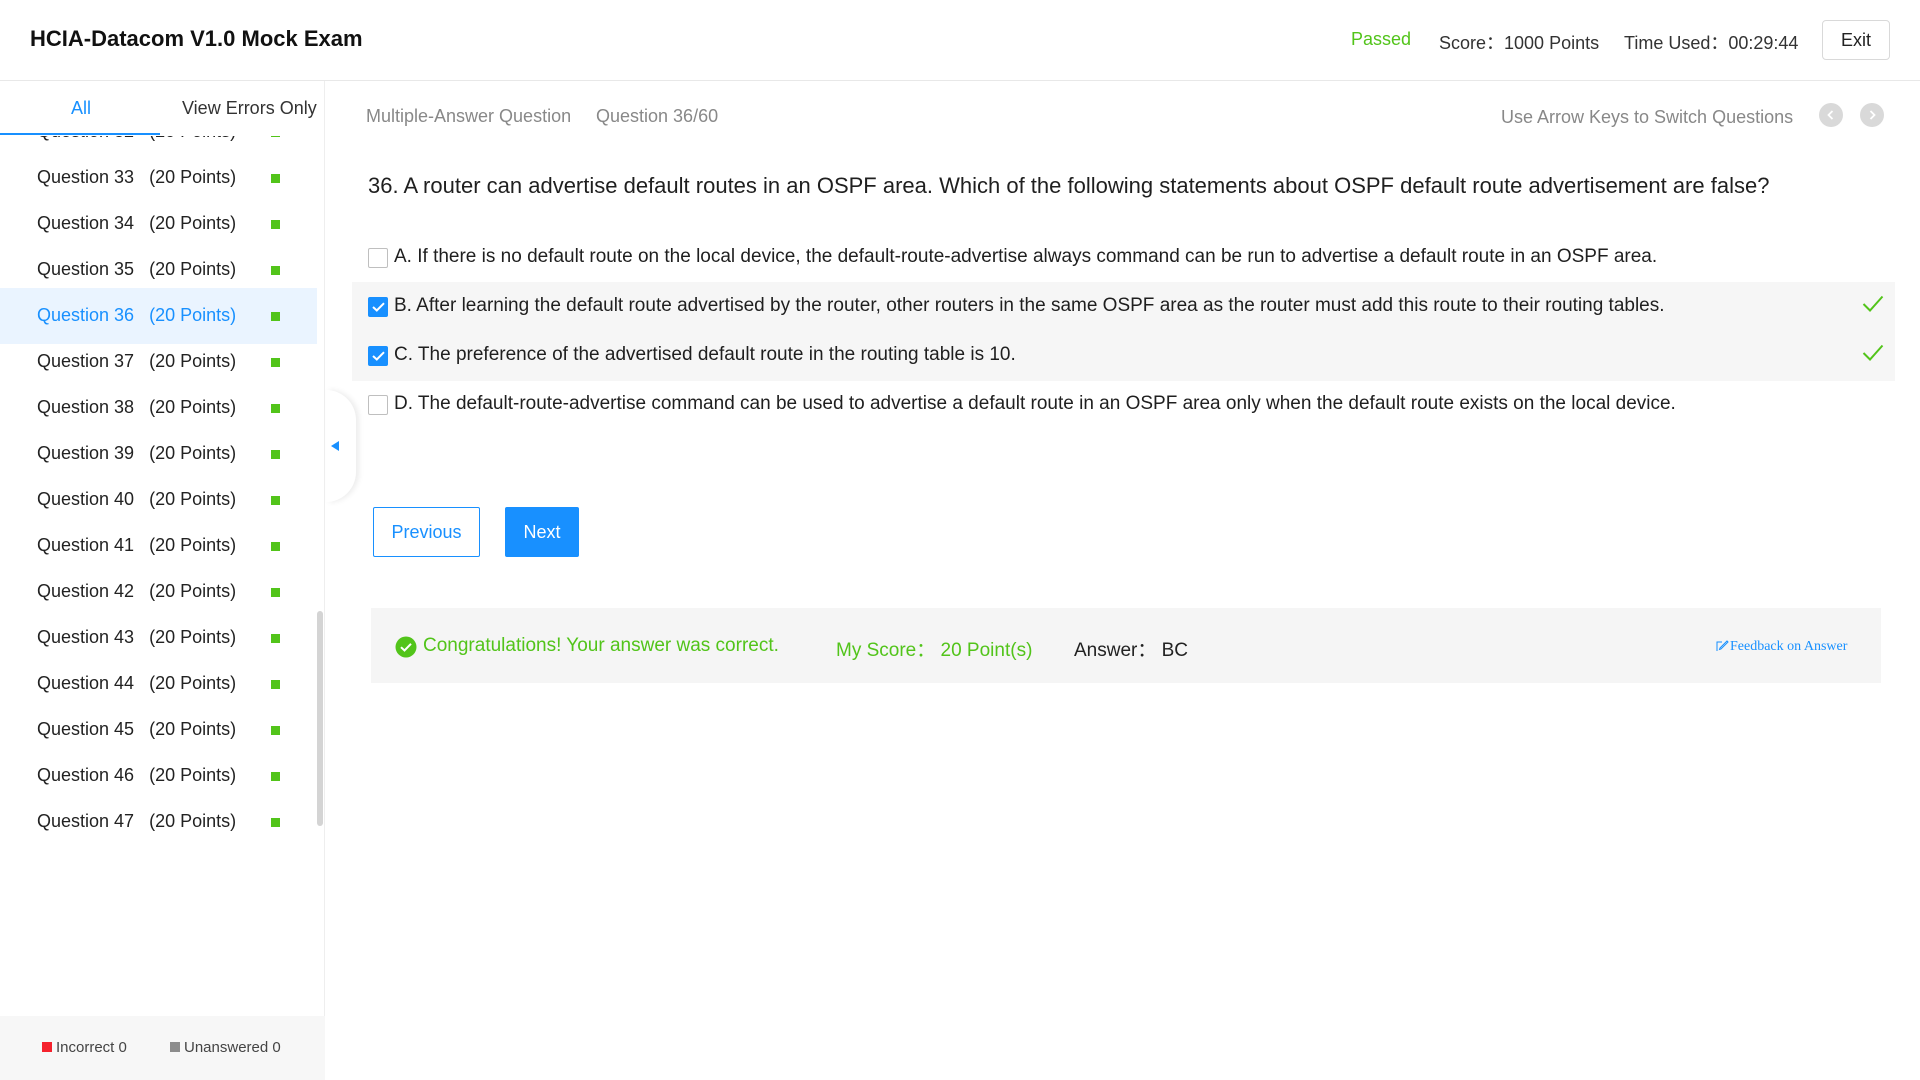 This screenshot has height=1080, width=1920. Describe the element at coordinates (81, 108) in the screenshot. I see `tab-all: All` at that location.